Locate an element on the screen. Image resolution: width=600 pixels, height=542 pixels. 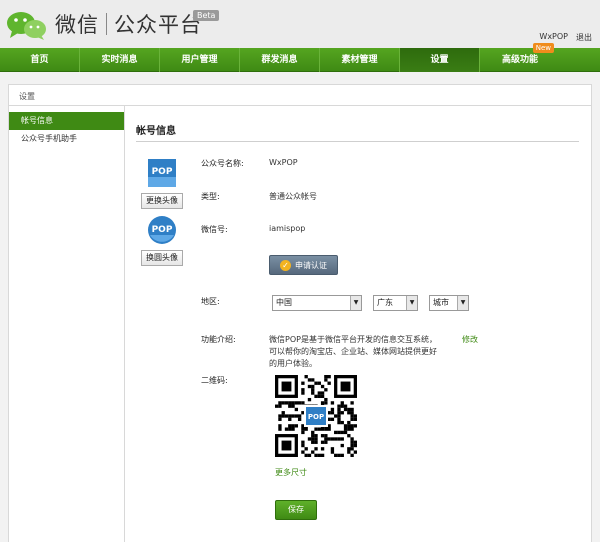
breadcrumb: 设置 is located at coordinates (300, 95).